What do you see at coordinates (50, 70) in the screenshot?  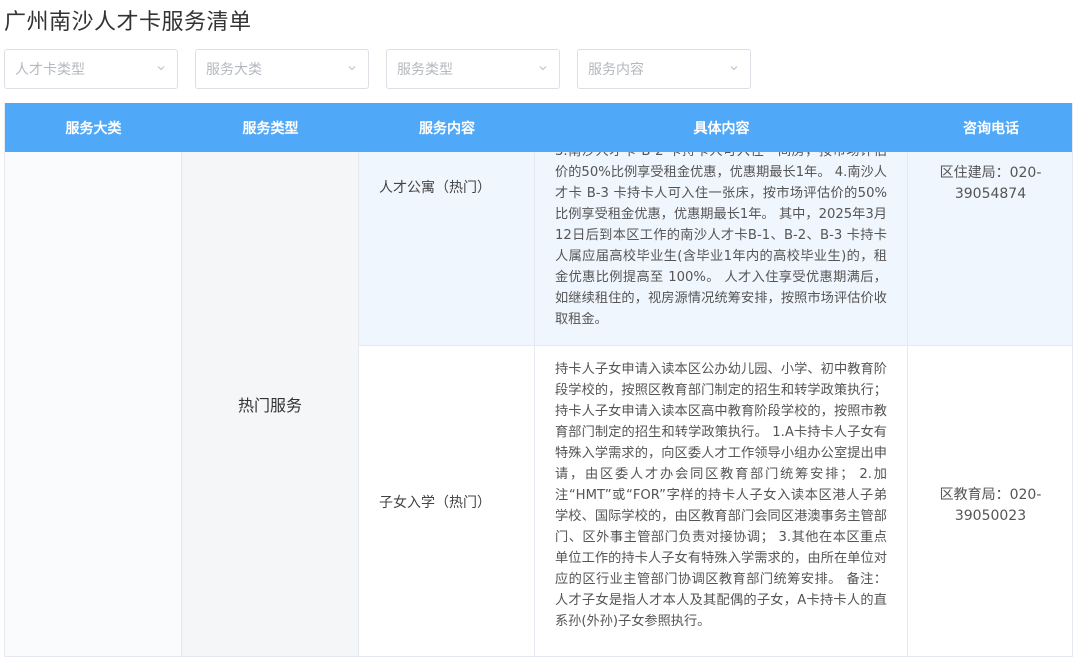 I see `select-placeholder: 人才卡类型` at bounding box center [50, 70].